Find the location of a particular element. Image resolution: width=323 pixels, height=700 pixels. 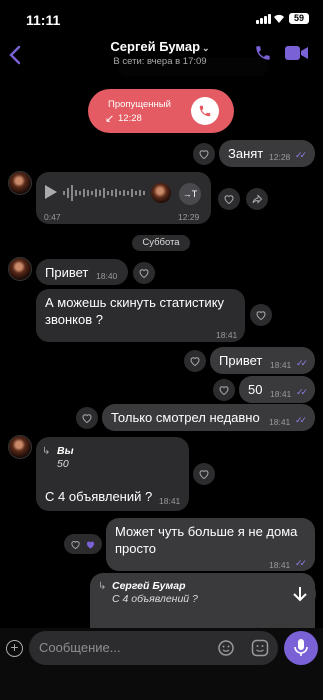

message-bubble: Только смотрел недавно 18:41 ✓✓ is located at coordinates (208, 417).